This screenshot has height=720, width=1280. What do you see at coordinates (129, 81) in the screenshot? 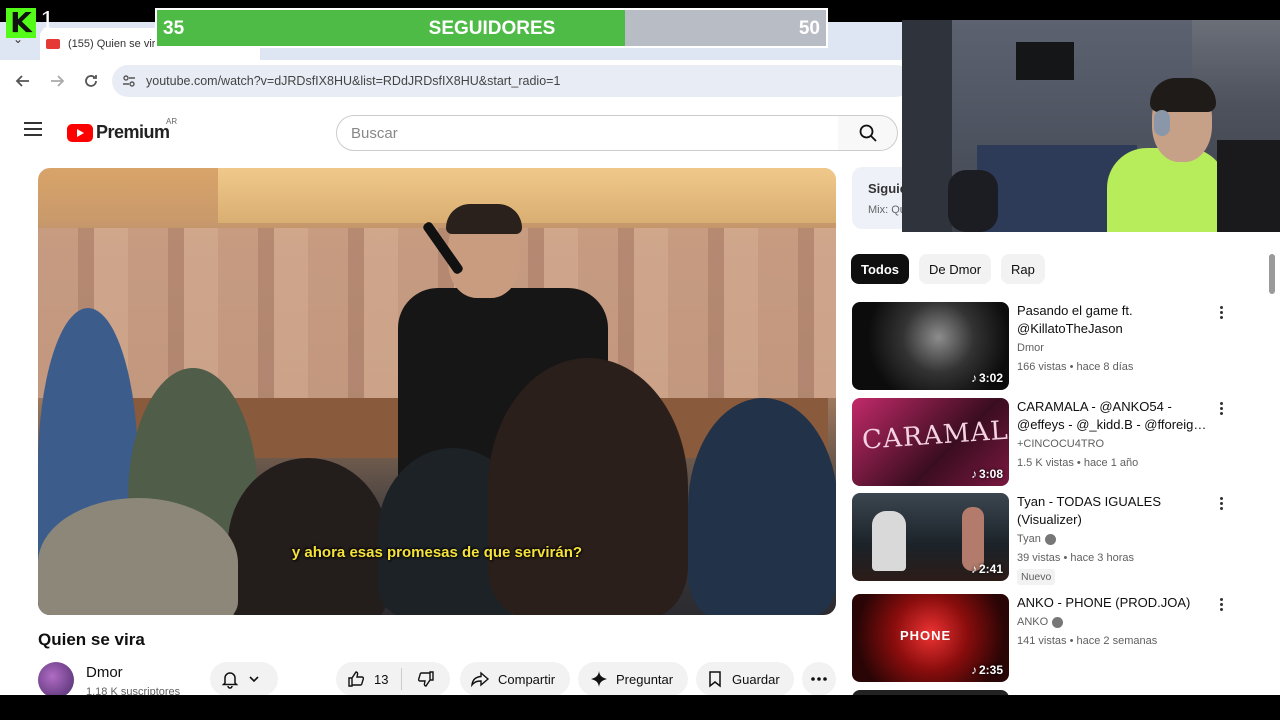
I see `site-settings-icon` at bounding box center [129, 81].